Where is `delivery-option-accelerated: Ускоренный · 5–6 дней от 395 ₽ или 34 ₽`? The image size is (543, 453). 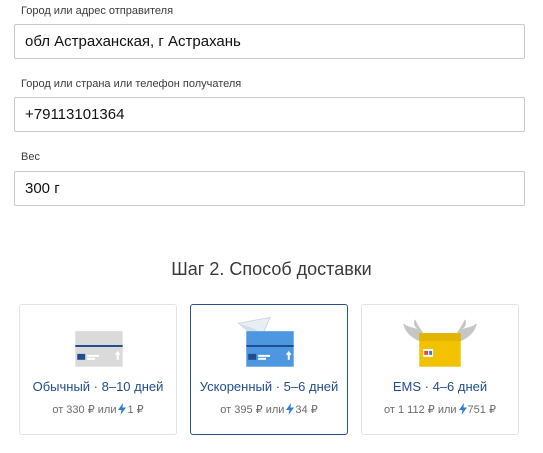 delivery-option-accelerated: Ускоренный · 5–6 дней от 395 ₽ или 34 ₽ is located at coordinates (269, 369).